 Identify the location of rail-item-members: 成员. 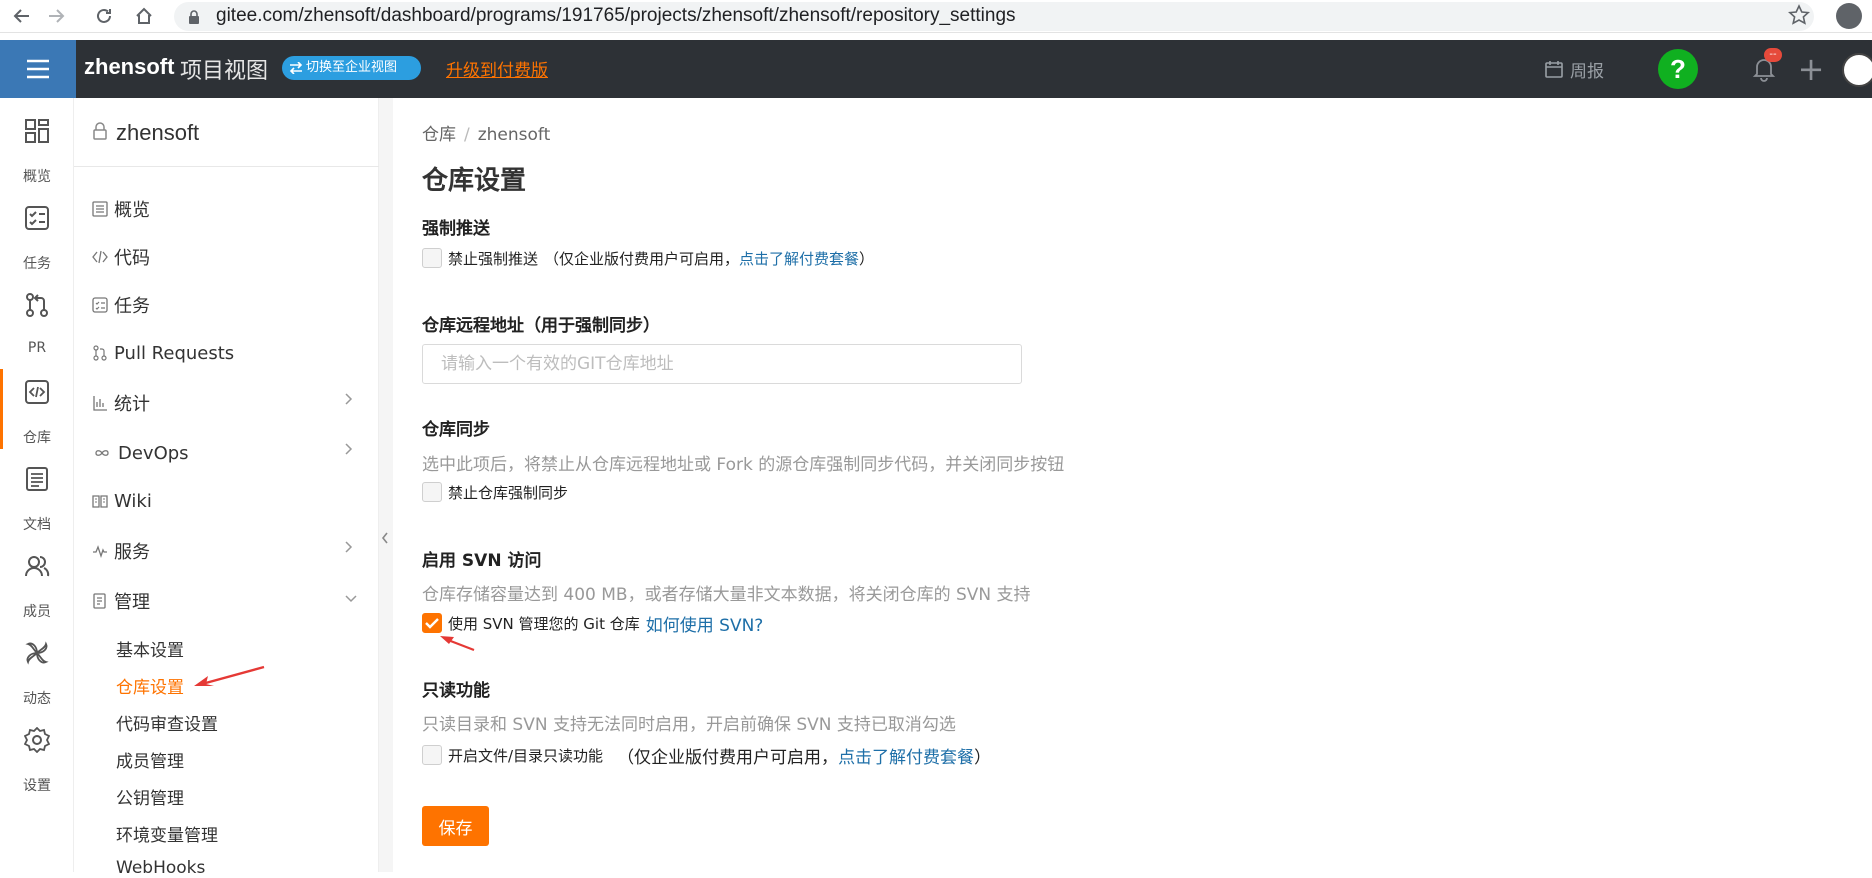
(37, 583).